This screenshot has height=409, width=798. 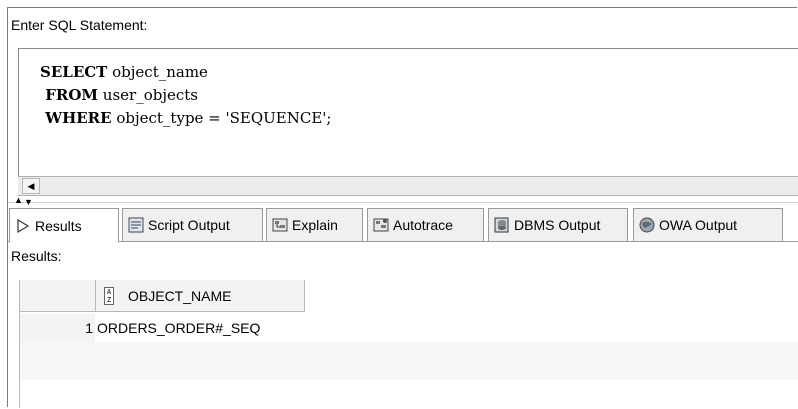 What do you see at coordinates (31, 186) in the screenshot?
I see `scroll-left-icon: ◀` at bounding box center [31, 186].